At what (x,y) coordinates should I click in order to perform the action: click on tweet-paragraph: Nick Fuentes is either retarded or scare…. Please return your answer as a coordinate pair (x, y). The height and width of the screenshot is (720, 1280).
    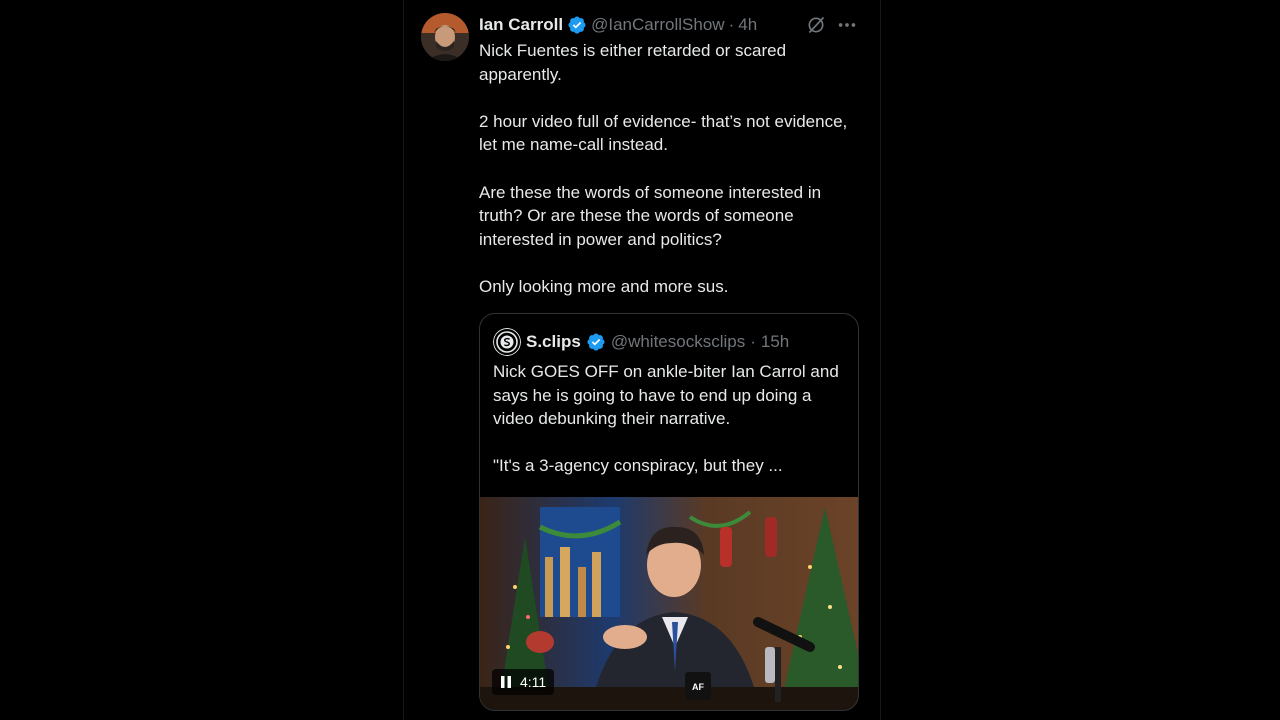
    Looking at the image, I should click on (633, 62).